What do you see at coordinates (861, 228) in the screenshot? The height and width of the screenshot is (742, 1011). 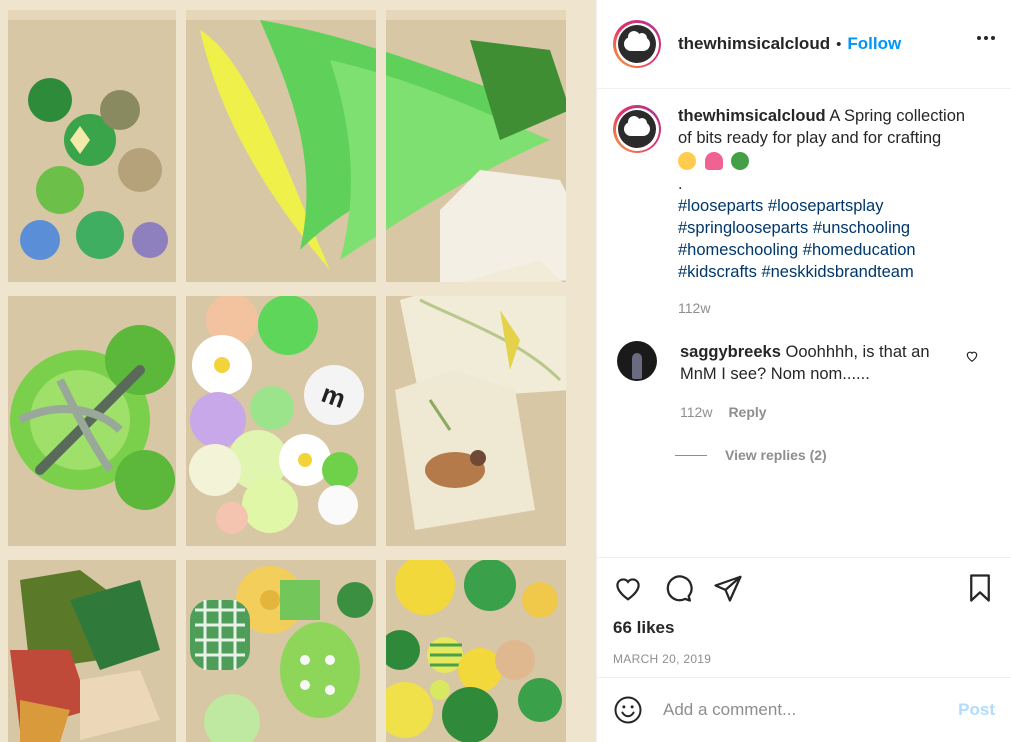 I see `hashtag-link: #unschooling` at bounding box center [861, 228].